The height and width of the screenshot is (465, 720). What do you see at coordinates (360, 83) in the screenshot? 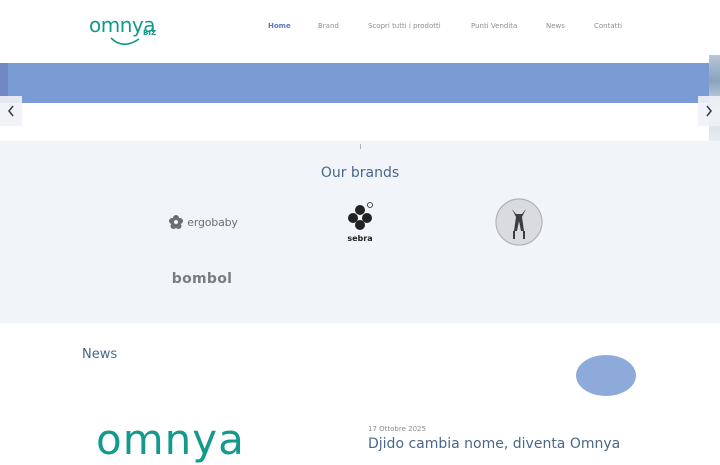
I see `hero-slide` at bounding box center [360, 83].